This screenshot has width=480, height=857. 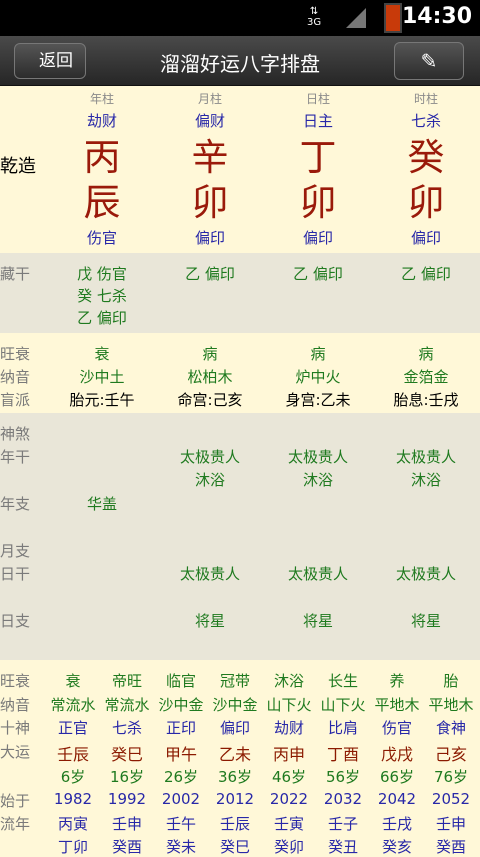 I want to click on liunian-first: 壬戌, so click(x=396, y=824).